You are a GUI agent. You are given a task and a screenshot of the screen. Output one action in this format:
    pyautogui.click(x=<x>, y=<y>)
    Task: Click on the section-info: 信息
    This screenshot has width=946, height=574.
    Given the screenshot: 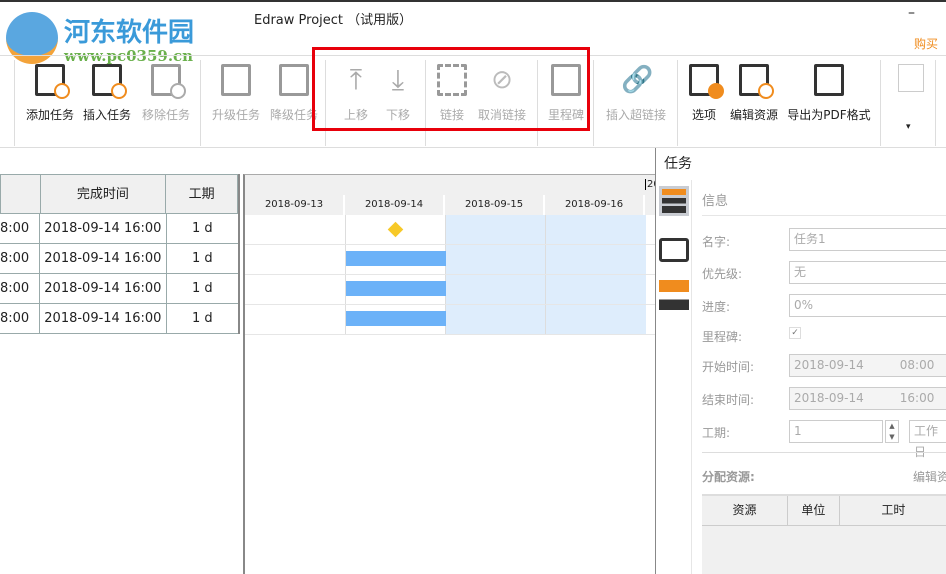 What is the action you would take?
    pyautogui.click(x=715, y=201)
    